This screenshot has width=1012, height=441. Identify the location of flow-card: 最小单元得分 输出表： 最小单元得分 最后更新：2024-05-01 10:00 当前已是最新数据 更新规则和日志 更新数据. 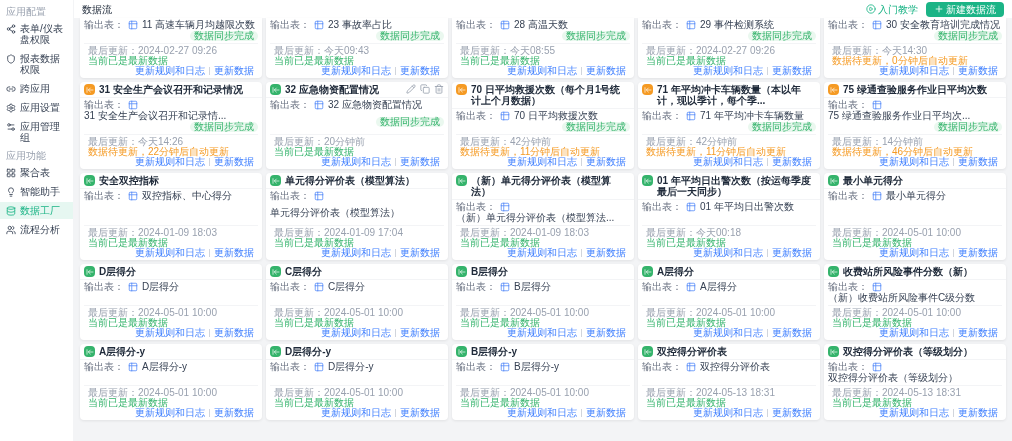
(915, 216).